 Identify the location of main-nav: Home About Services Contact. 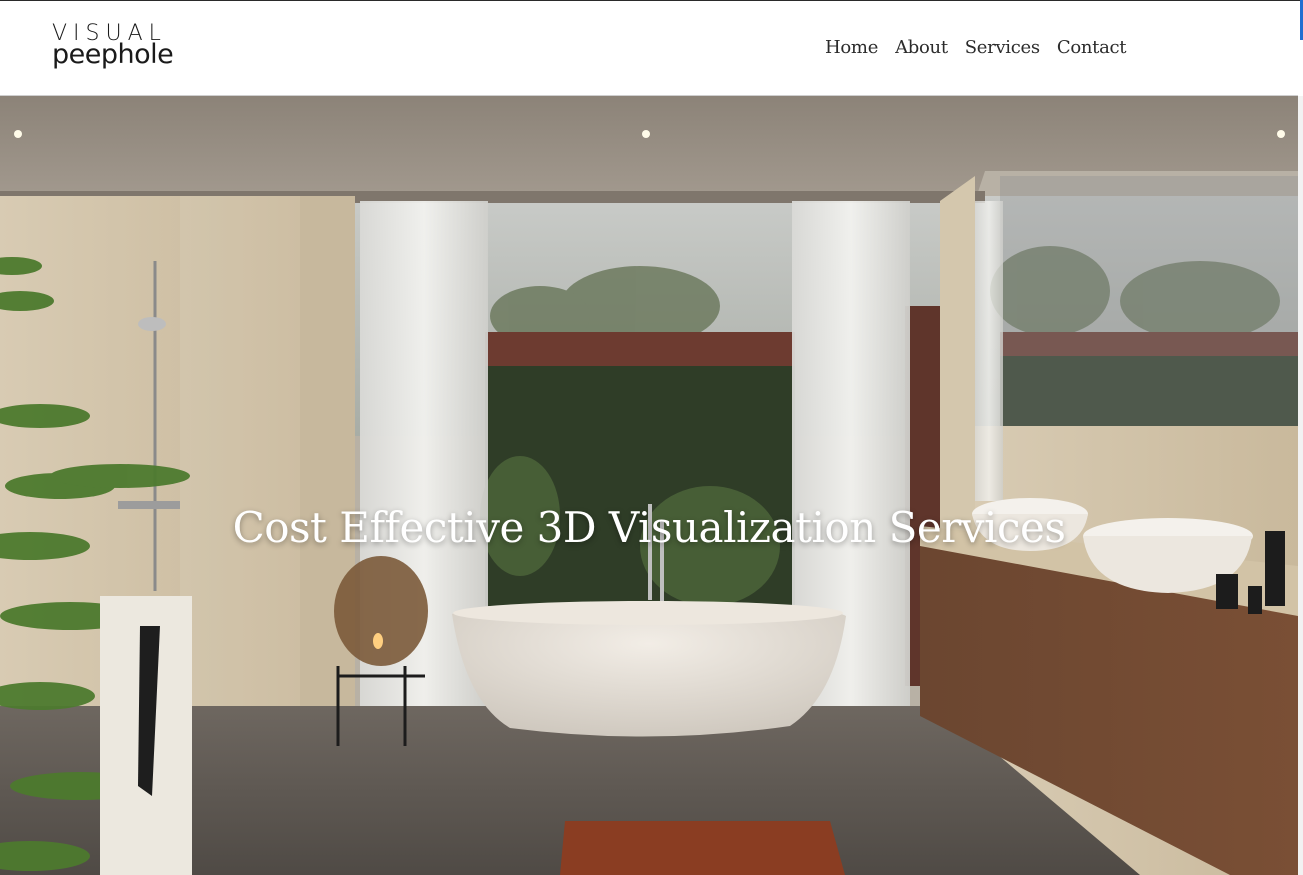
(976, 47).